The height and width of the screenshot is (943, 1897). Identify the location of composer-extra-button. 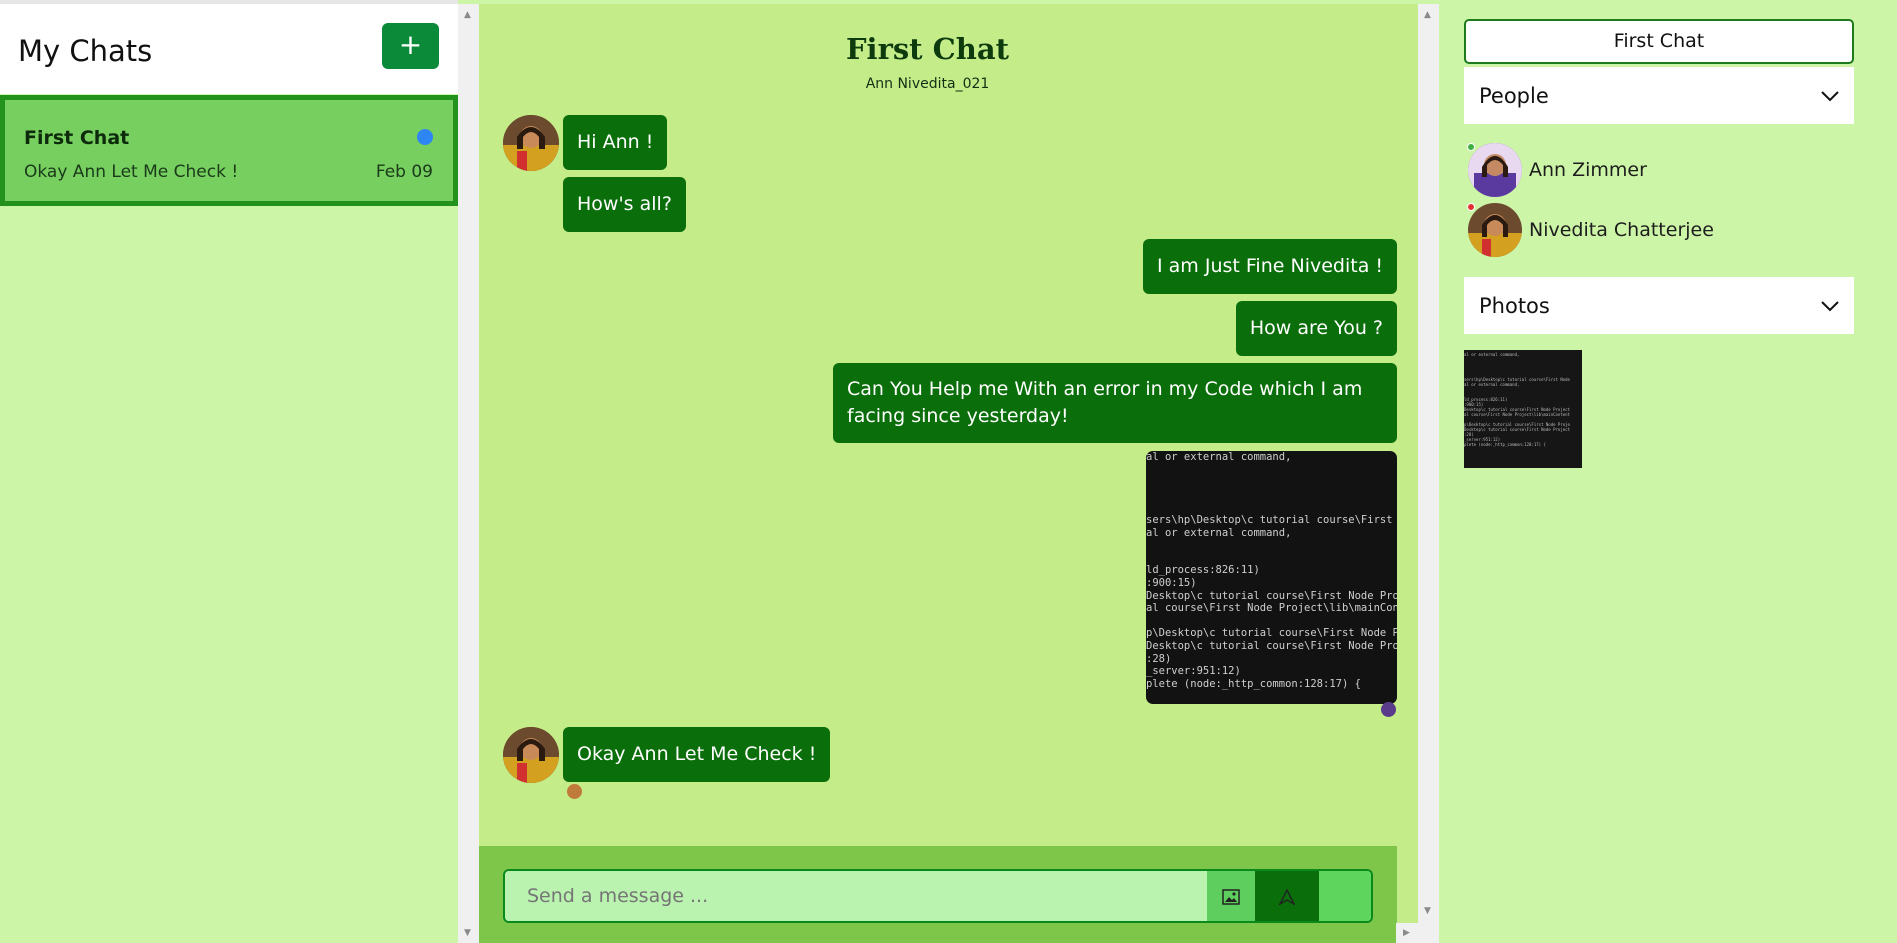
(1345, 896).